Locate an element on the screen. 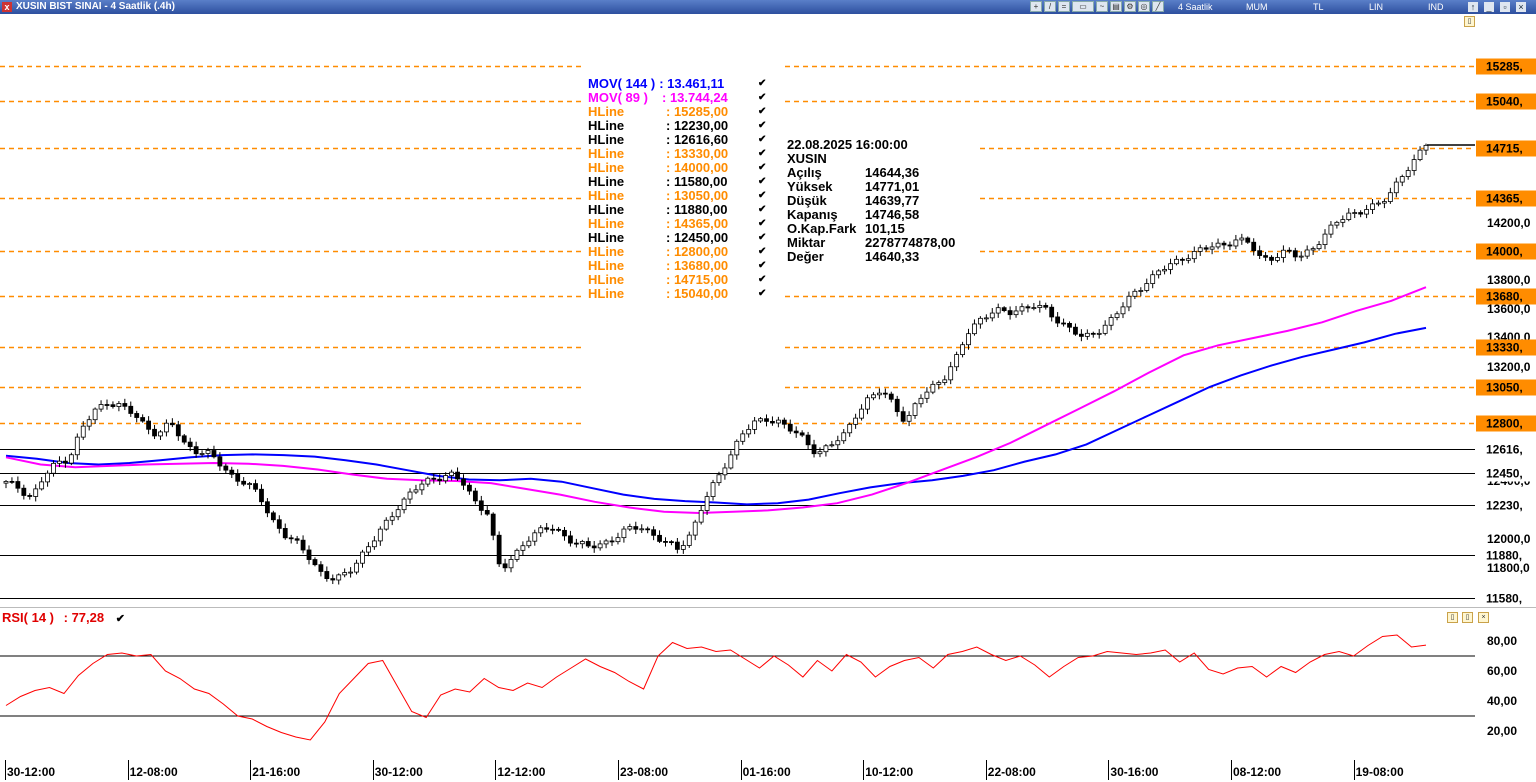 The height and width of the screenshot is (782, 1536). magnifier-icon: ◎ is located at coordinates (1144, 6).